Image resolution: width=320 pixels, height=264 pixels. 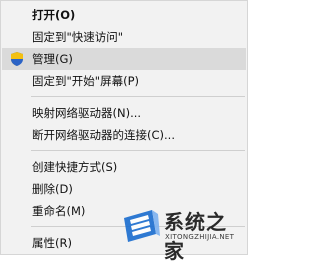 What do you see at coordinates (52, 243) in the screenshot?
I see `menu-item-properties-label: 属性(R)` at bounding box center [52, 243].